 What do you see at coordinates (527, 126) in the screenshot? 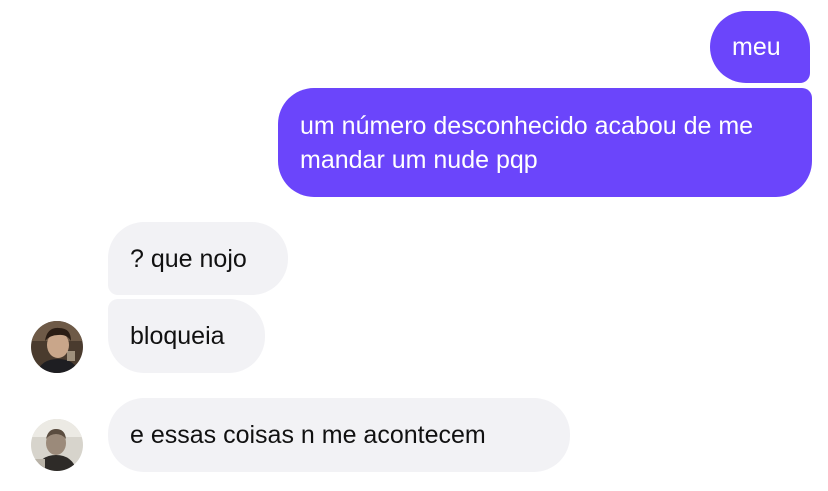
I see `message-text-line: um número desconhecido acabou de me` at bounding box center [527, 126].